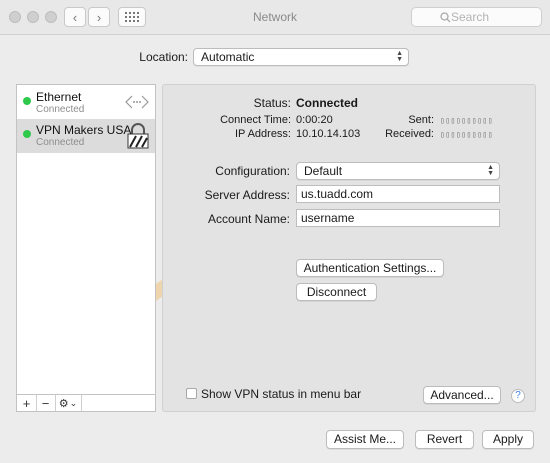 This screenshot has width=550, height=463. What do you see at coordinates (336, 292) in the screenshot?
I see `disconnect-button: Disconnect` at bounding box center [336, 292].